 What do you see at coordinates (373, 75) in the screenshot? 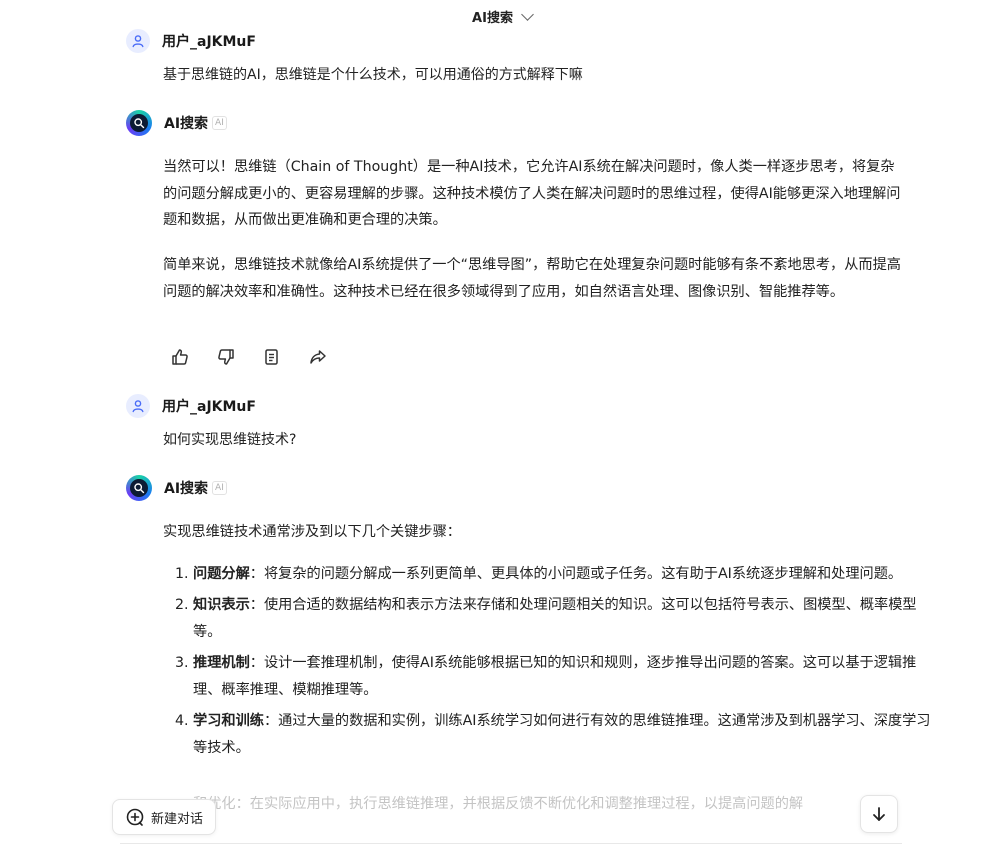
I see `user-message-text: 基于思维链的AI，思维链是个什么技术，可以用通俗的方式解释下嘛` at bounding box center [373, 75].